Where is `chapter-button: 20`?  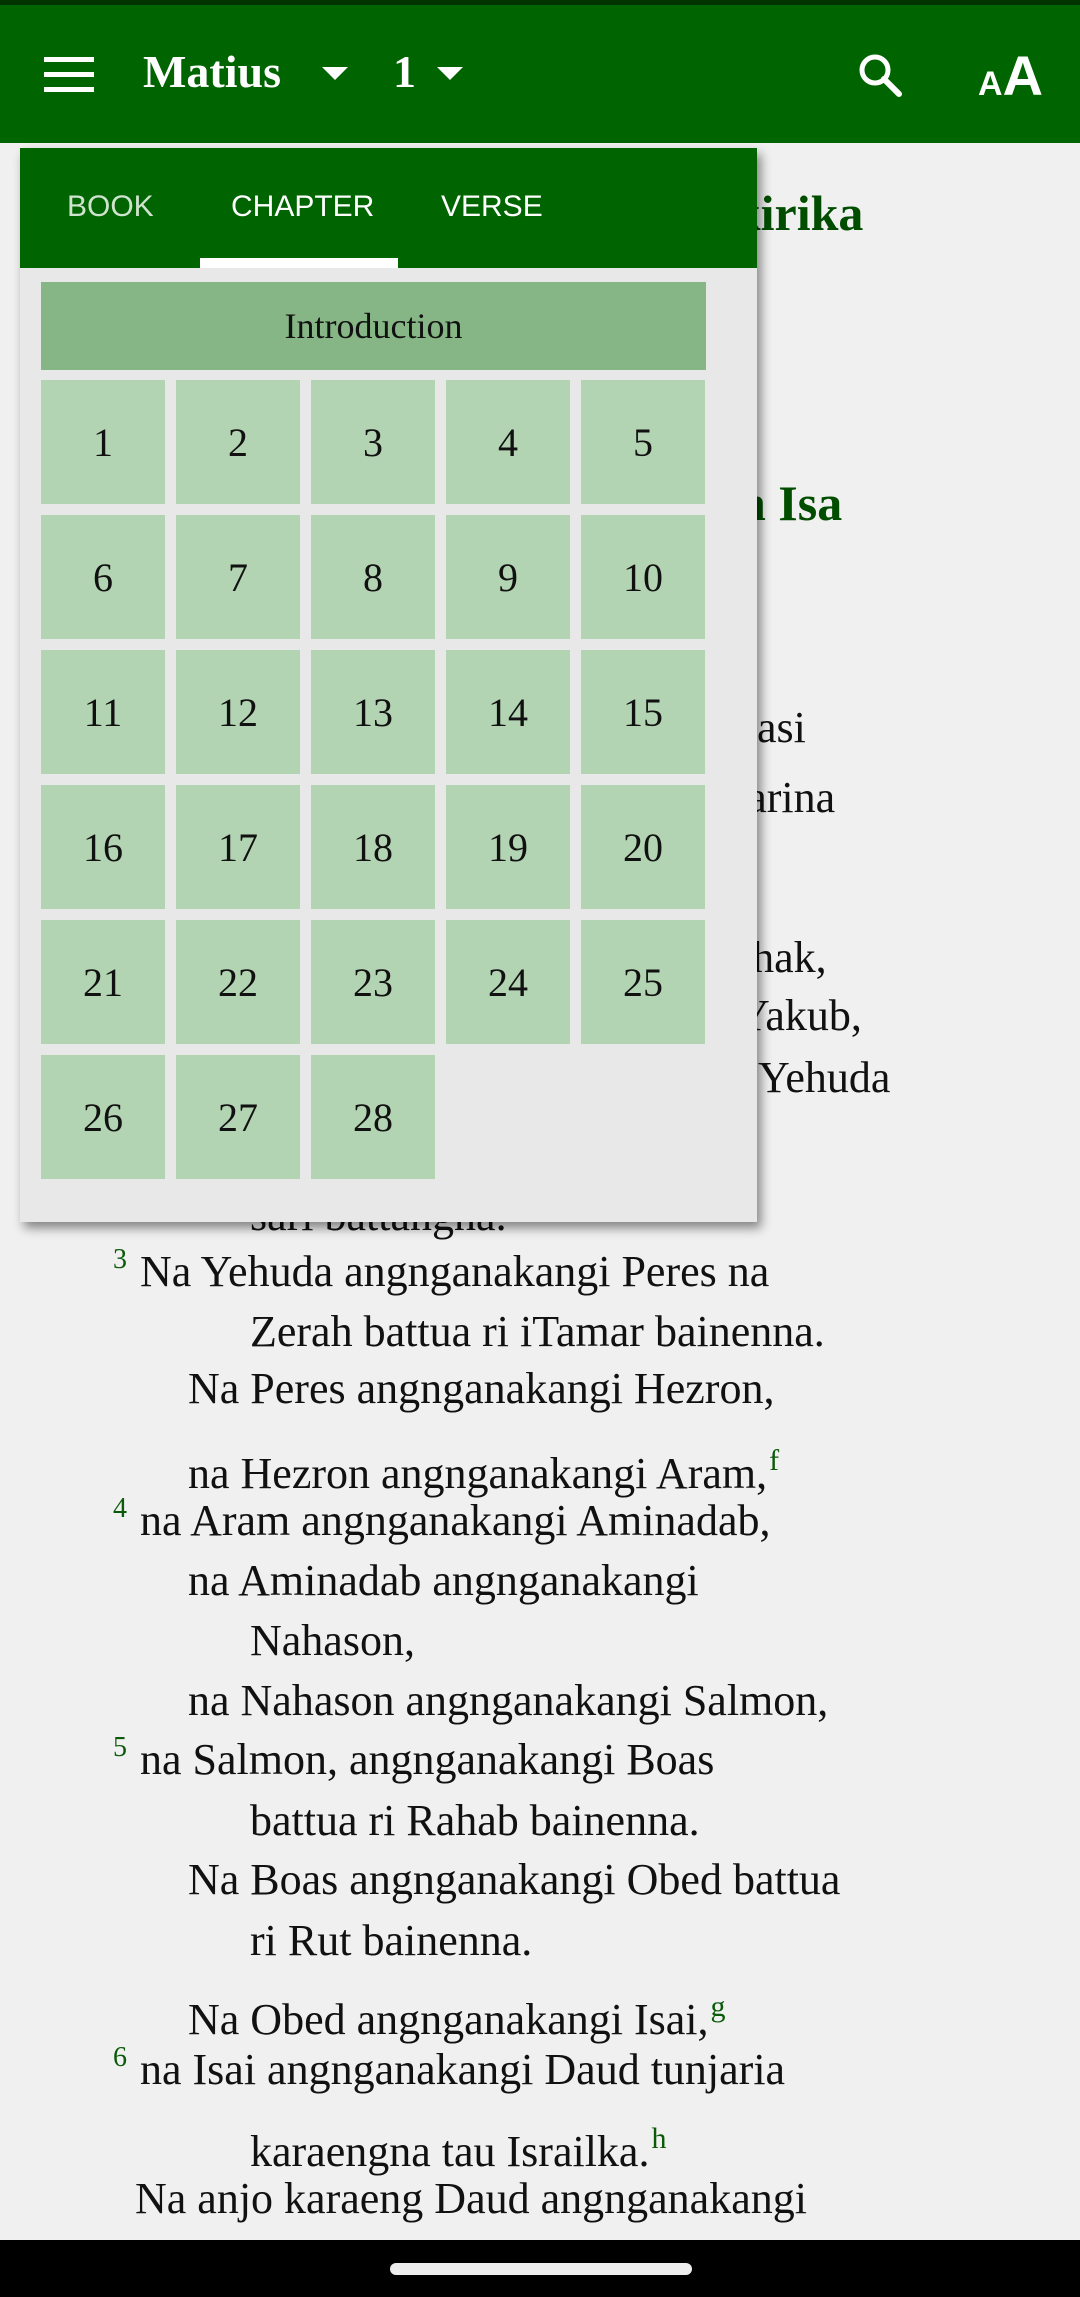 chapter-button: 20 is located at coordinates (643, 847).